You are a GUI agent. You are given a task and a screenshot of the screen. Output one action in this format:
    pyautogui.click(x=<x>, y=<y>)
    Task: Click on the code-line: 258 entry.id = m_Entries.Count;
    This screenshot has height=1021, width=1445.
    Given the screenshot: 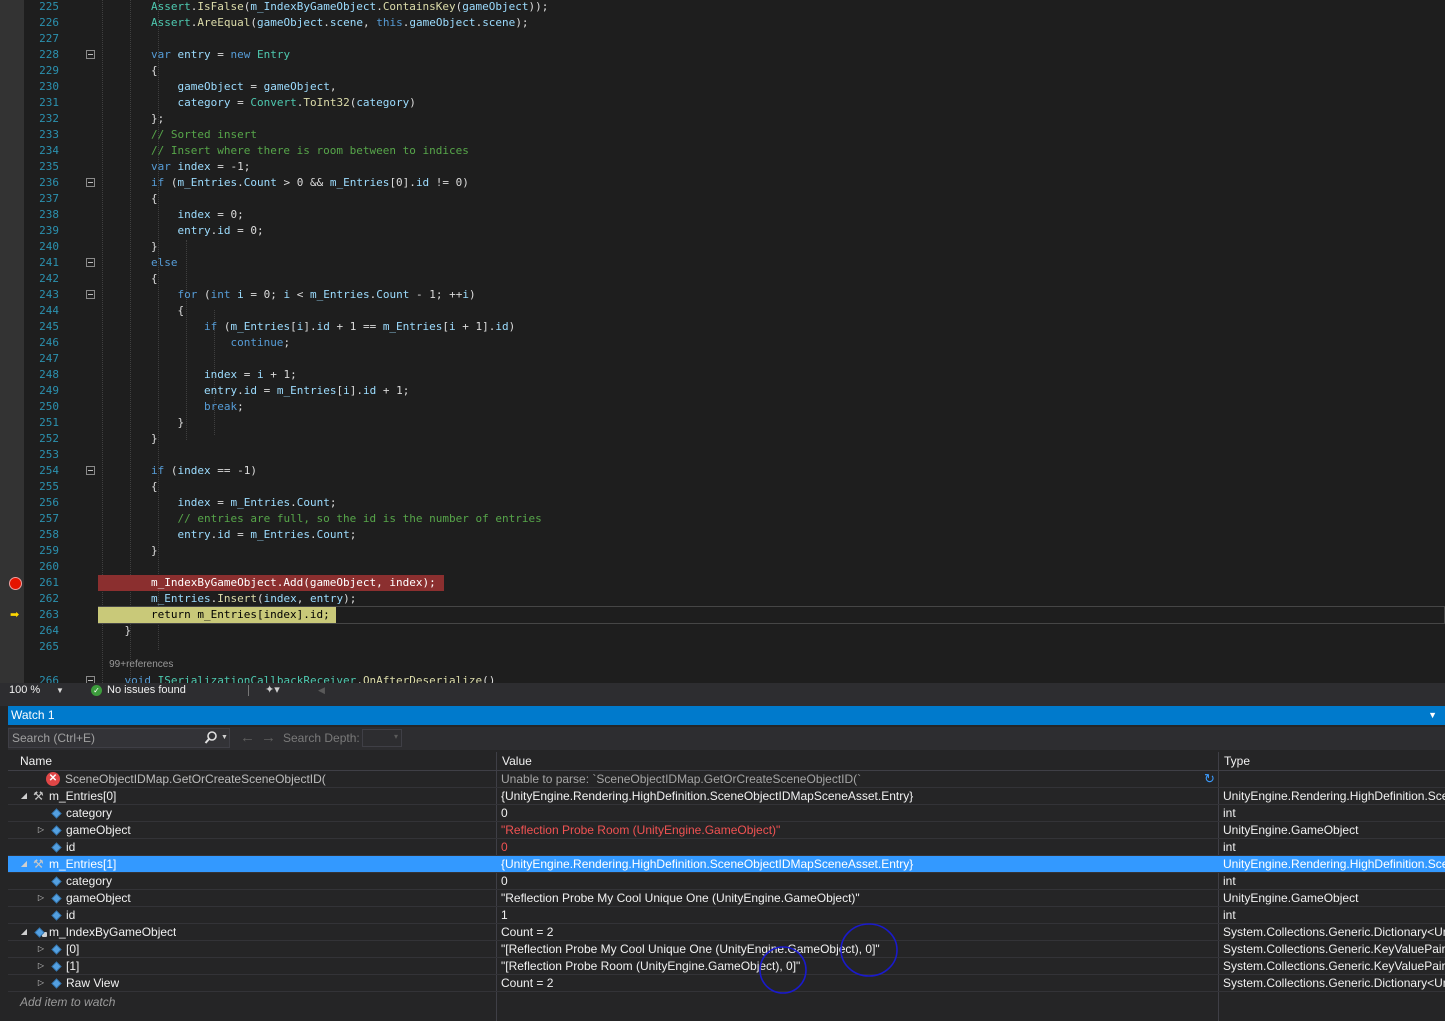 What is the action you would take?
    pyautogui.click(x=722, y=535)
    